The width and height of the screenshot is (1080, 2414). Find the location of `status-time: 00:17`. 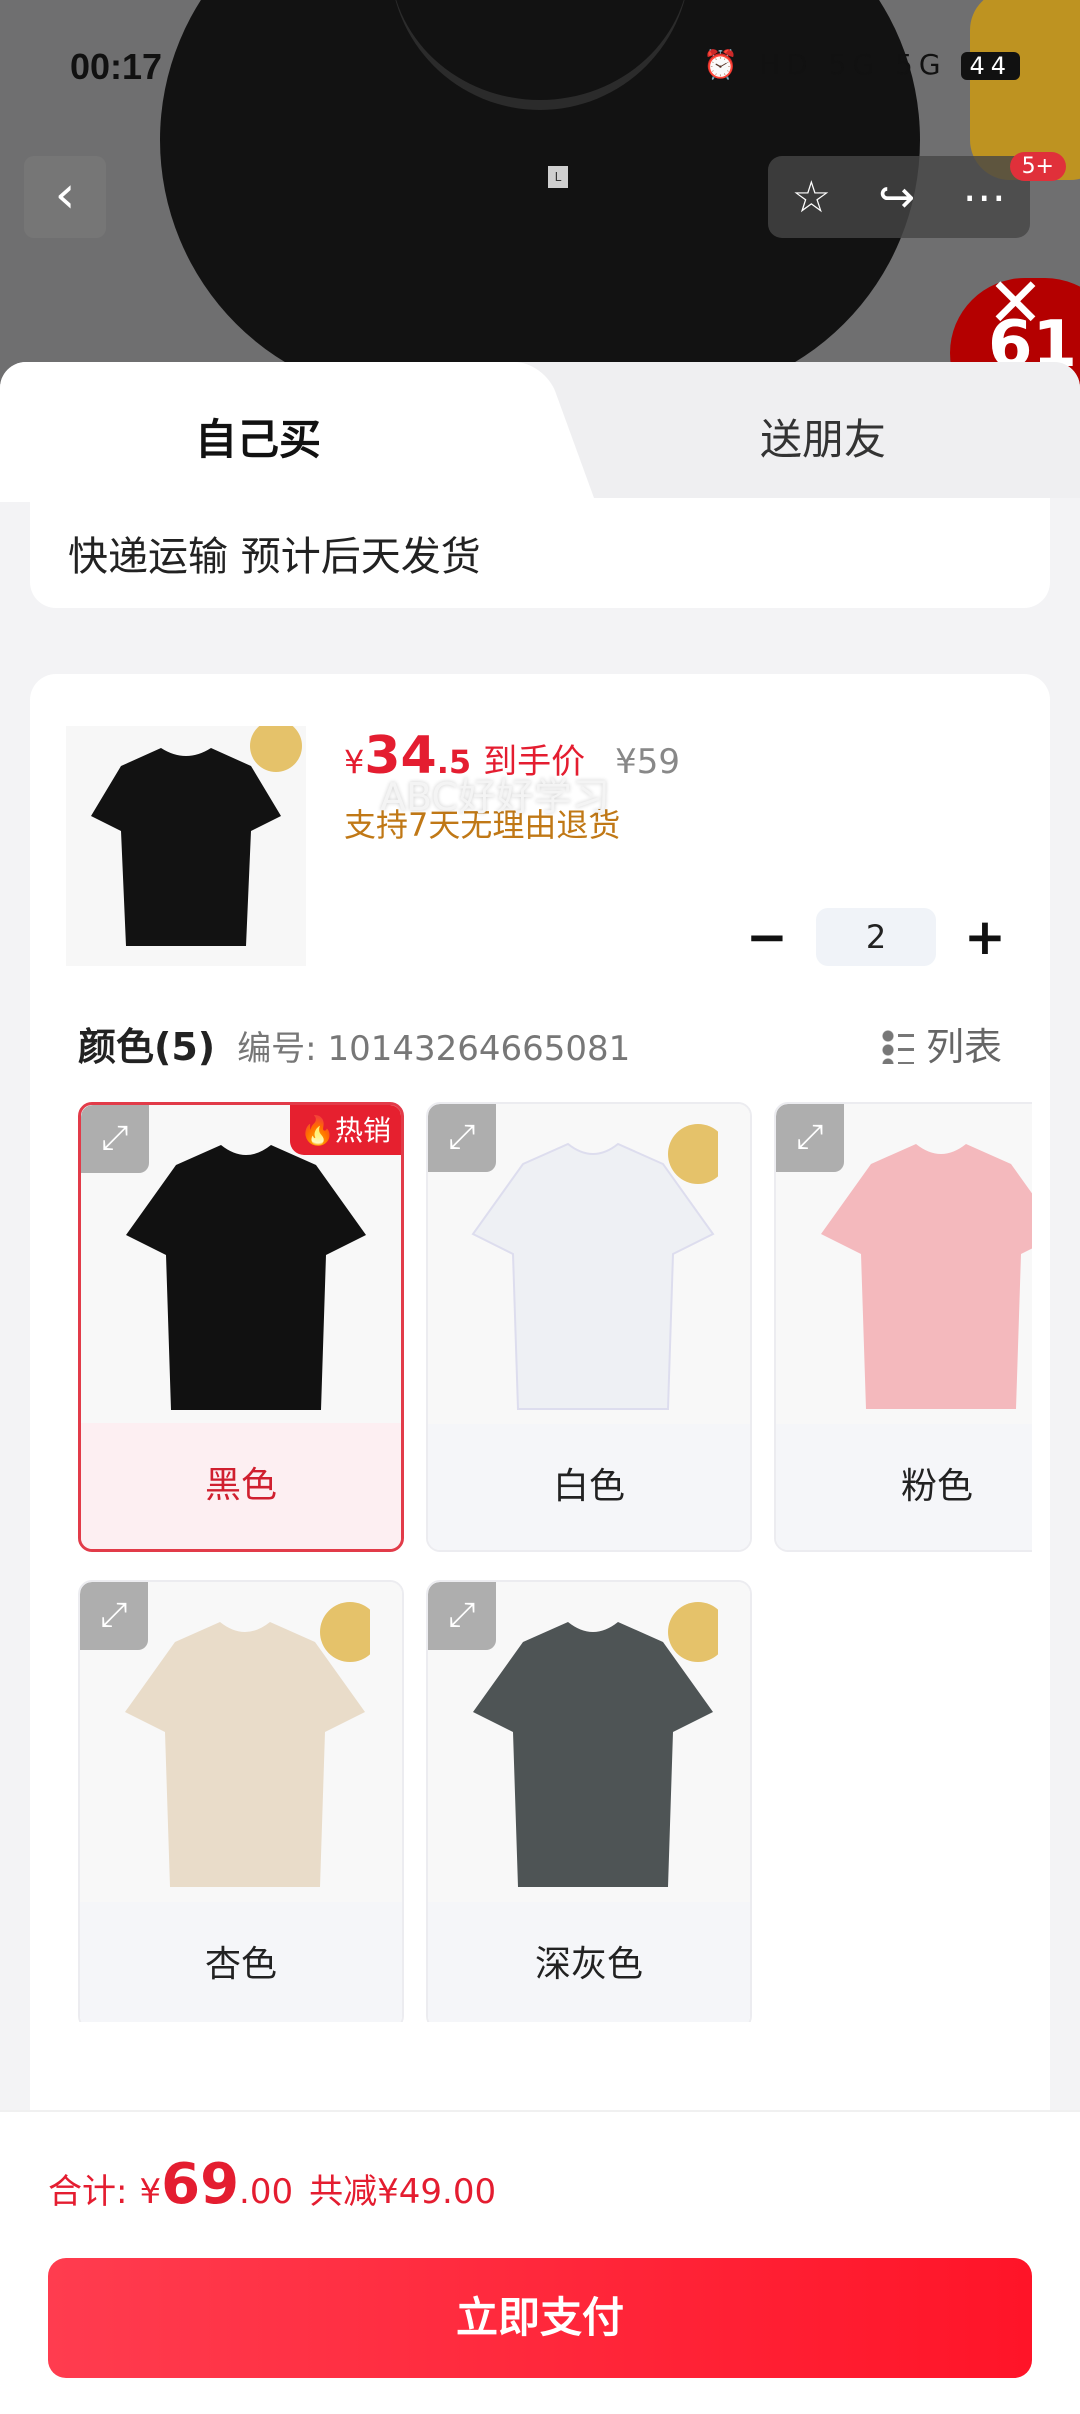

status-time: 00:17 is located at coordinates (116, 66).